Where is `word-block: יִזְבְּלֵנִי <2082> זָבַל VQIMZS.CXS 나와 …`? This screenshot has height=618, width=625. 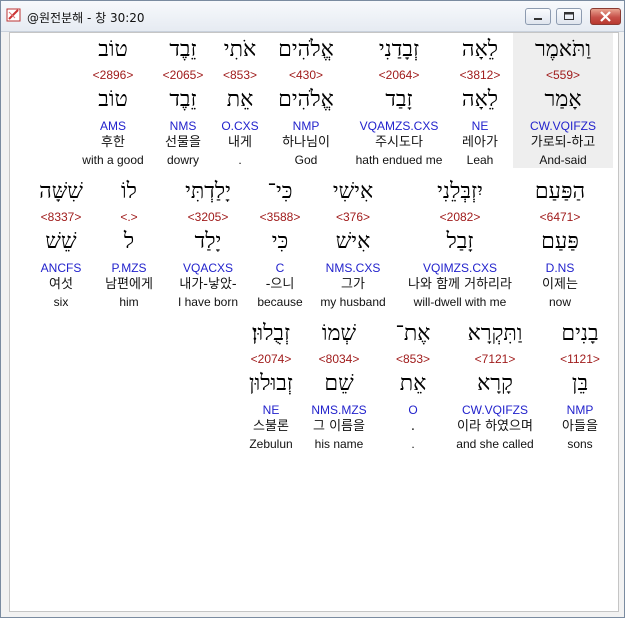 word-block: יִזְבְּלֵנִי <2082> זָבַל VQIMZS.CXS 나와 … is located at coordinates (460, 242).